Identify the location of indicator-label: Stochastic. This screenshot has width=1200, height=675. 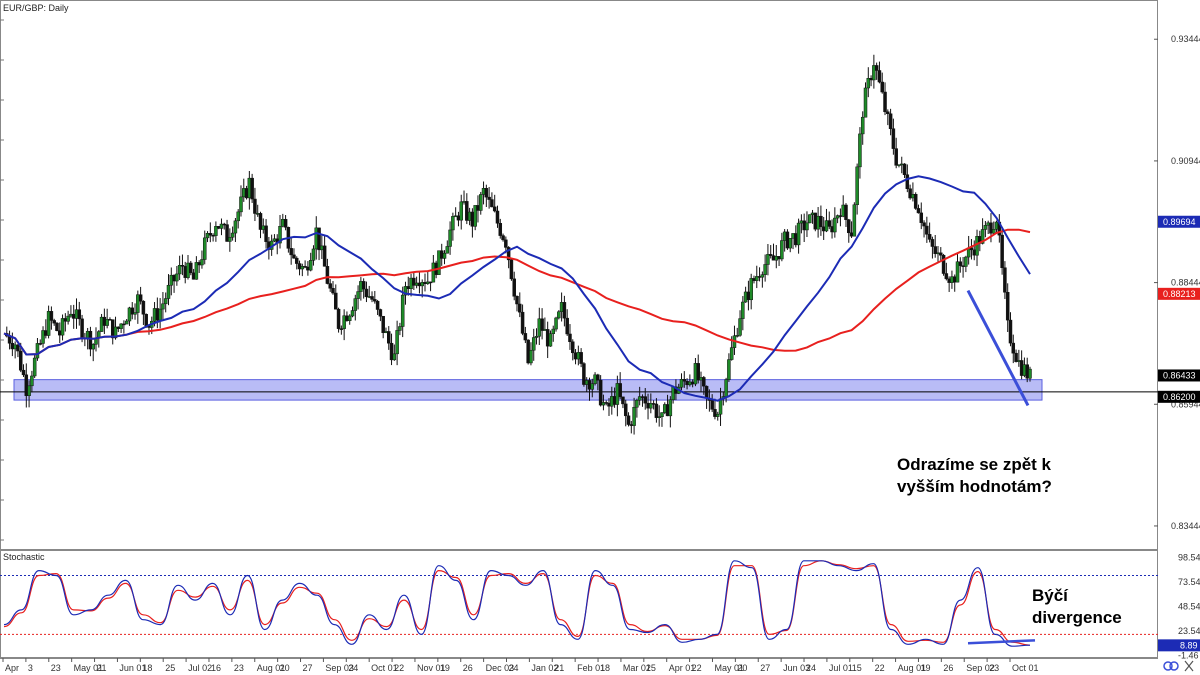
(24, 557).